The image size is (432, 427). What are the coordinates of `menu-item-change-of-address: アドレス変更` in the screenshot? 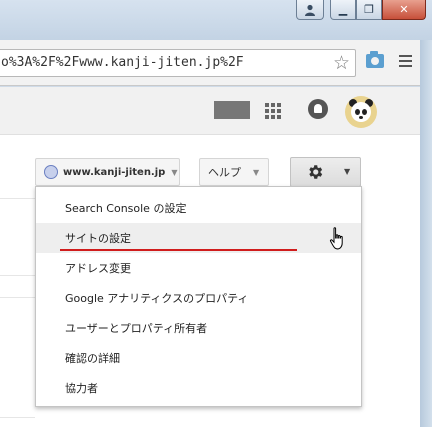 It's located at (198, 268).